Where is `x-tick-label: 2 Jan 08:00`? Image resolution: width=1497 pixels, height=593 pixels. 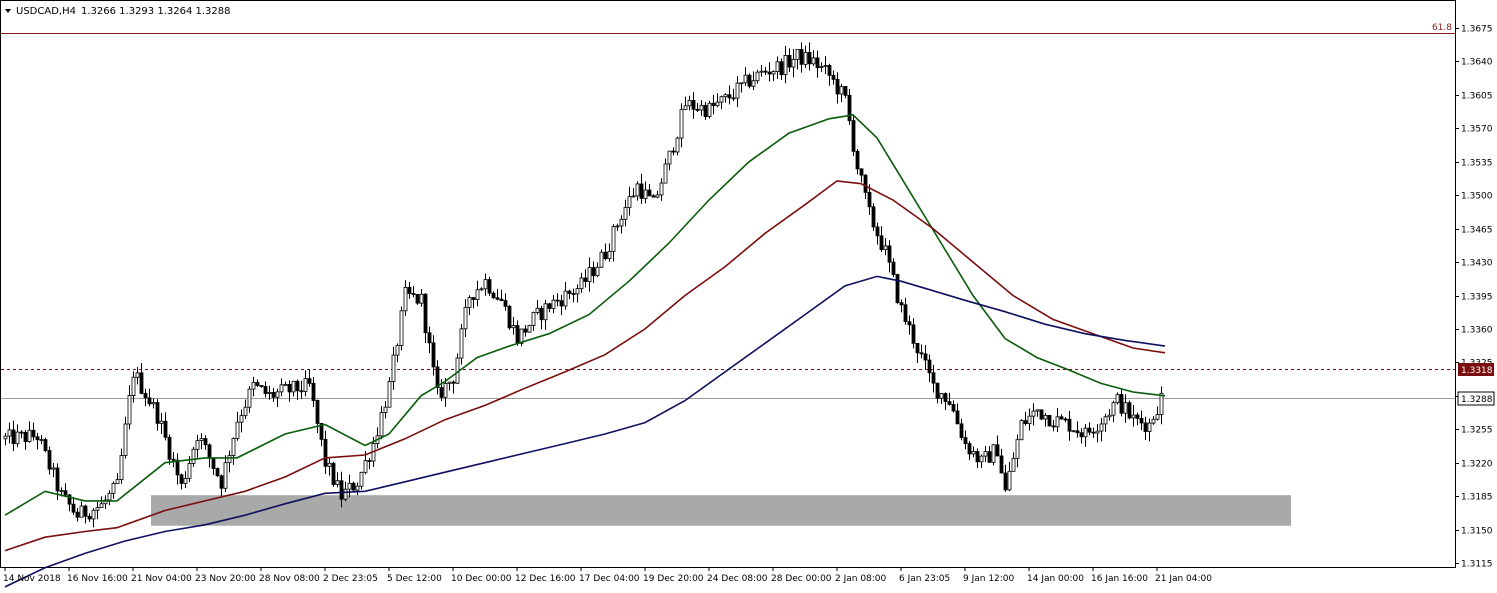 x-tick-label: 2 Jan 08:00 is located at coordinates (861, 579).